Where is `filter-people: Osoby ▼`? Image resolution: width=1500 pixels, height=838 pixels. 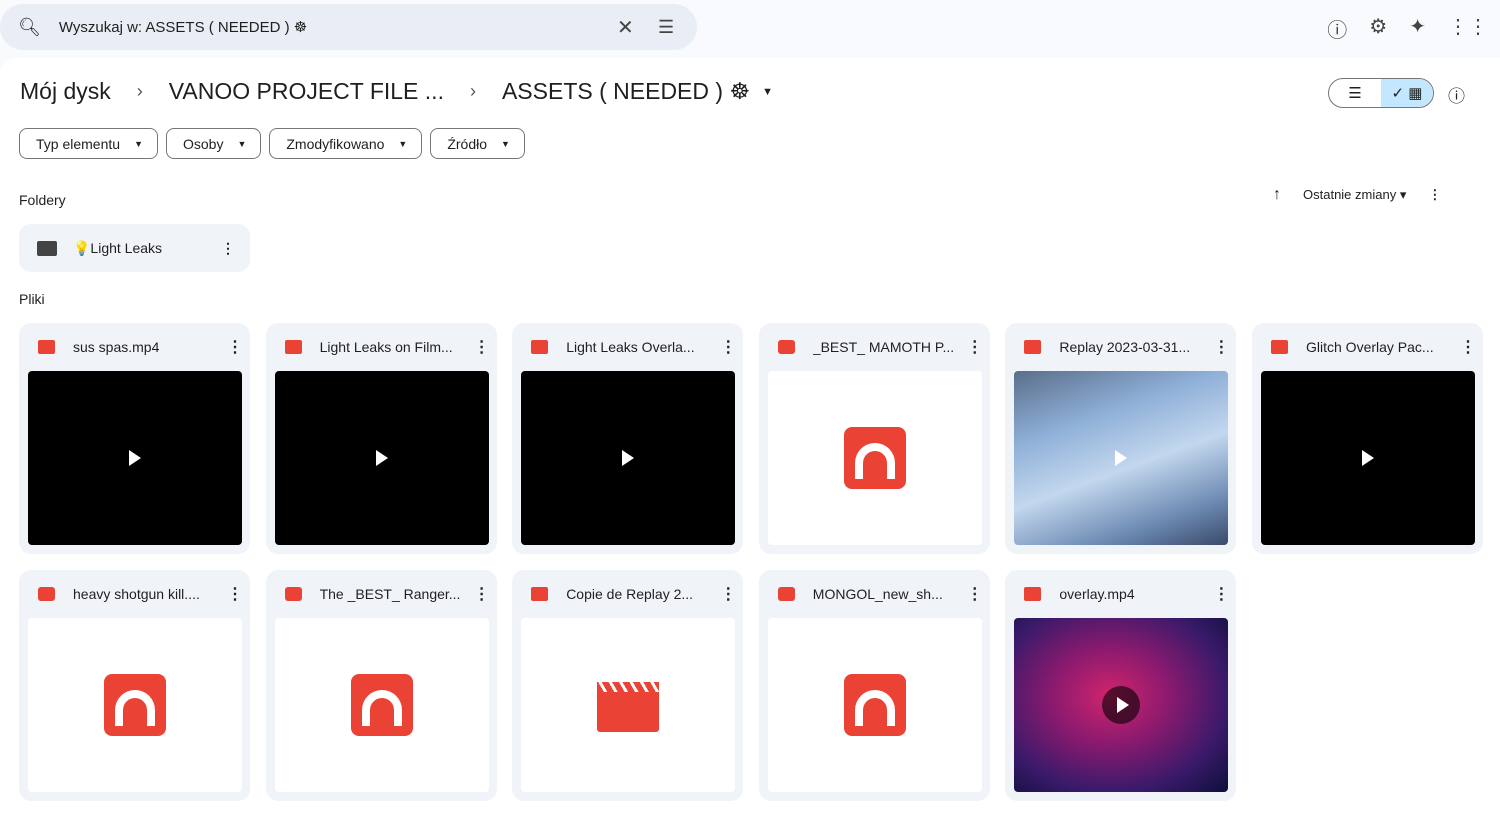
filter-people: Osoby ▼ is located at coordinates (213, 143).